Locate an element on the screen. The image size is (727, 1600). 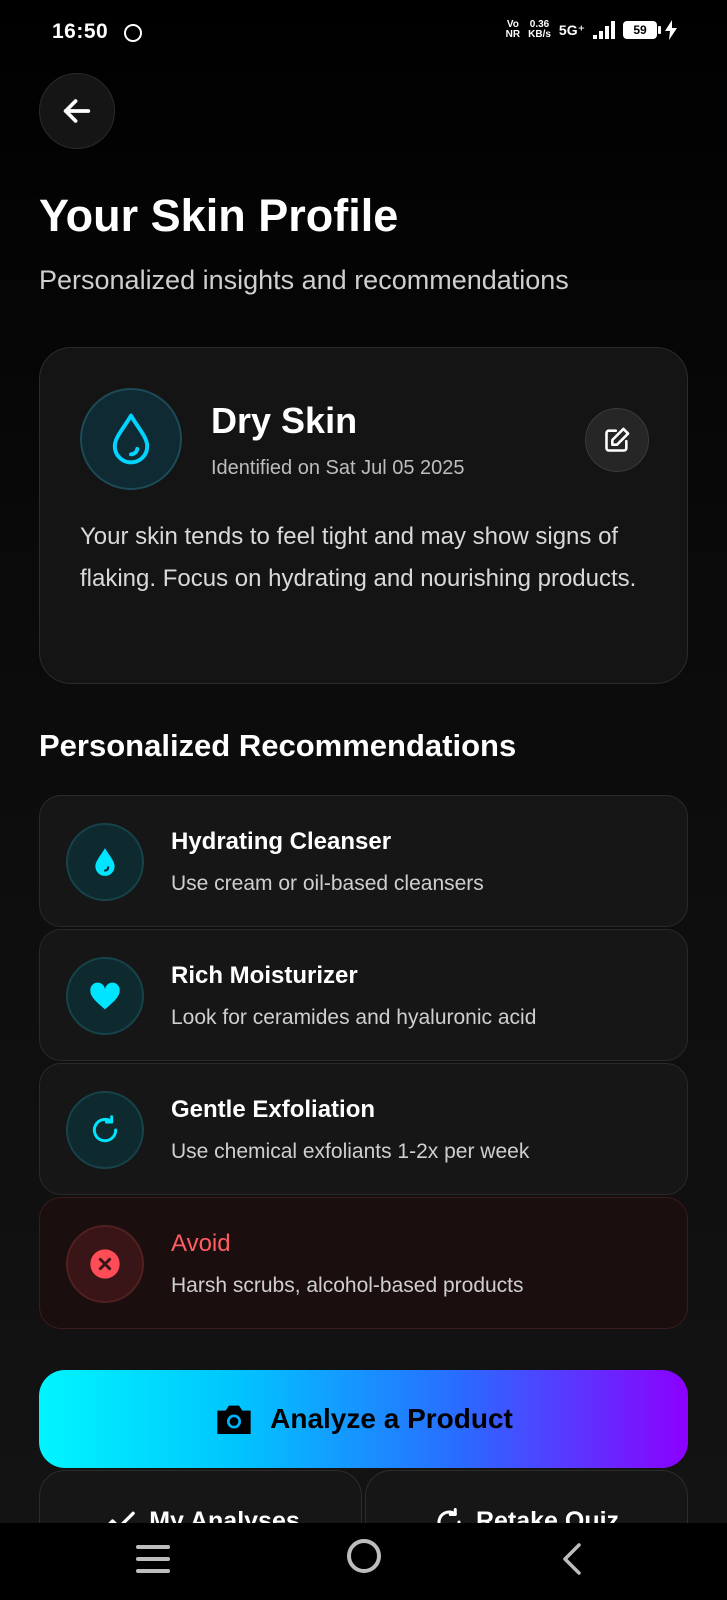
recent-apps-button is located at coordinates (153, 1563).